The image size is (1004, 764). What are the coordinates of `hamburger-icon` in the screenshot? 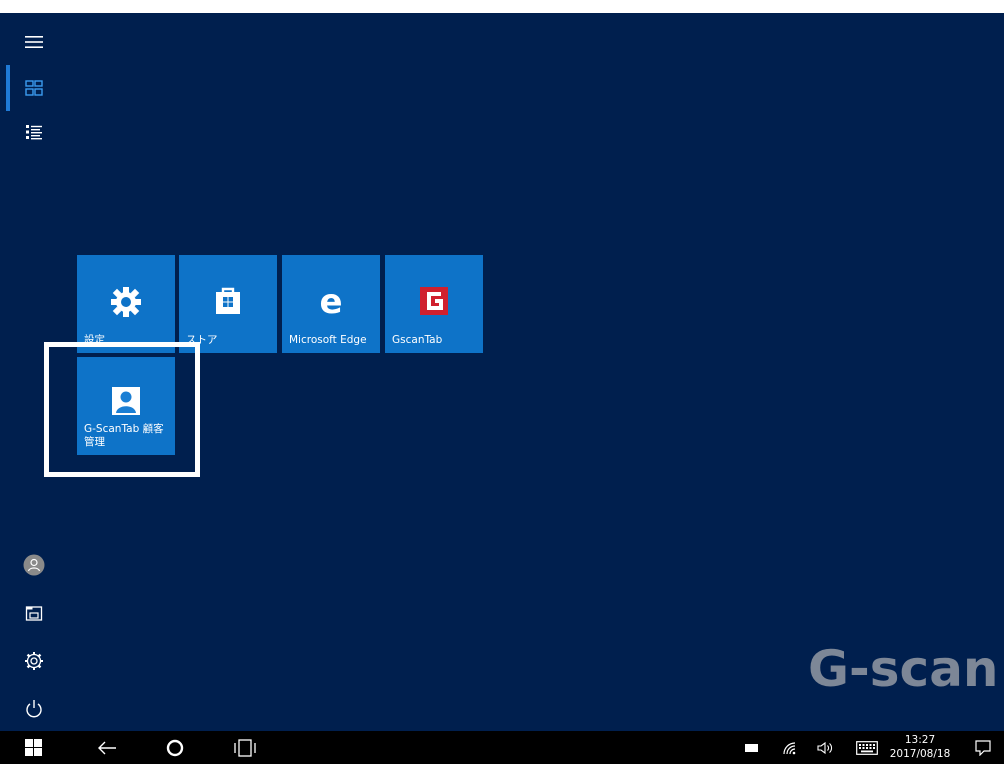 It's located at (34, 42).